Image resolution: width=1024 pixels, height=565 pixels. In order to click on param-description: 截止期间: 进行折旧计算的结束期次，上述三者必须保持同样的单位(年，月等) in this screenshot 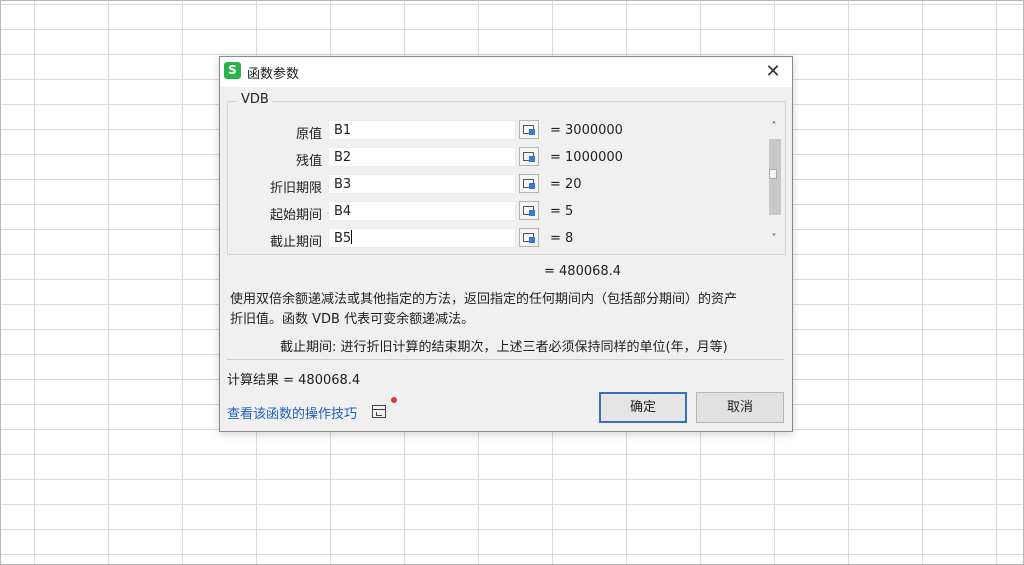, I will do `click(504, 347)`.